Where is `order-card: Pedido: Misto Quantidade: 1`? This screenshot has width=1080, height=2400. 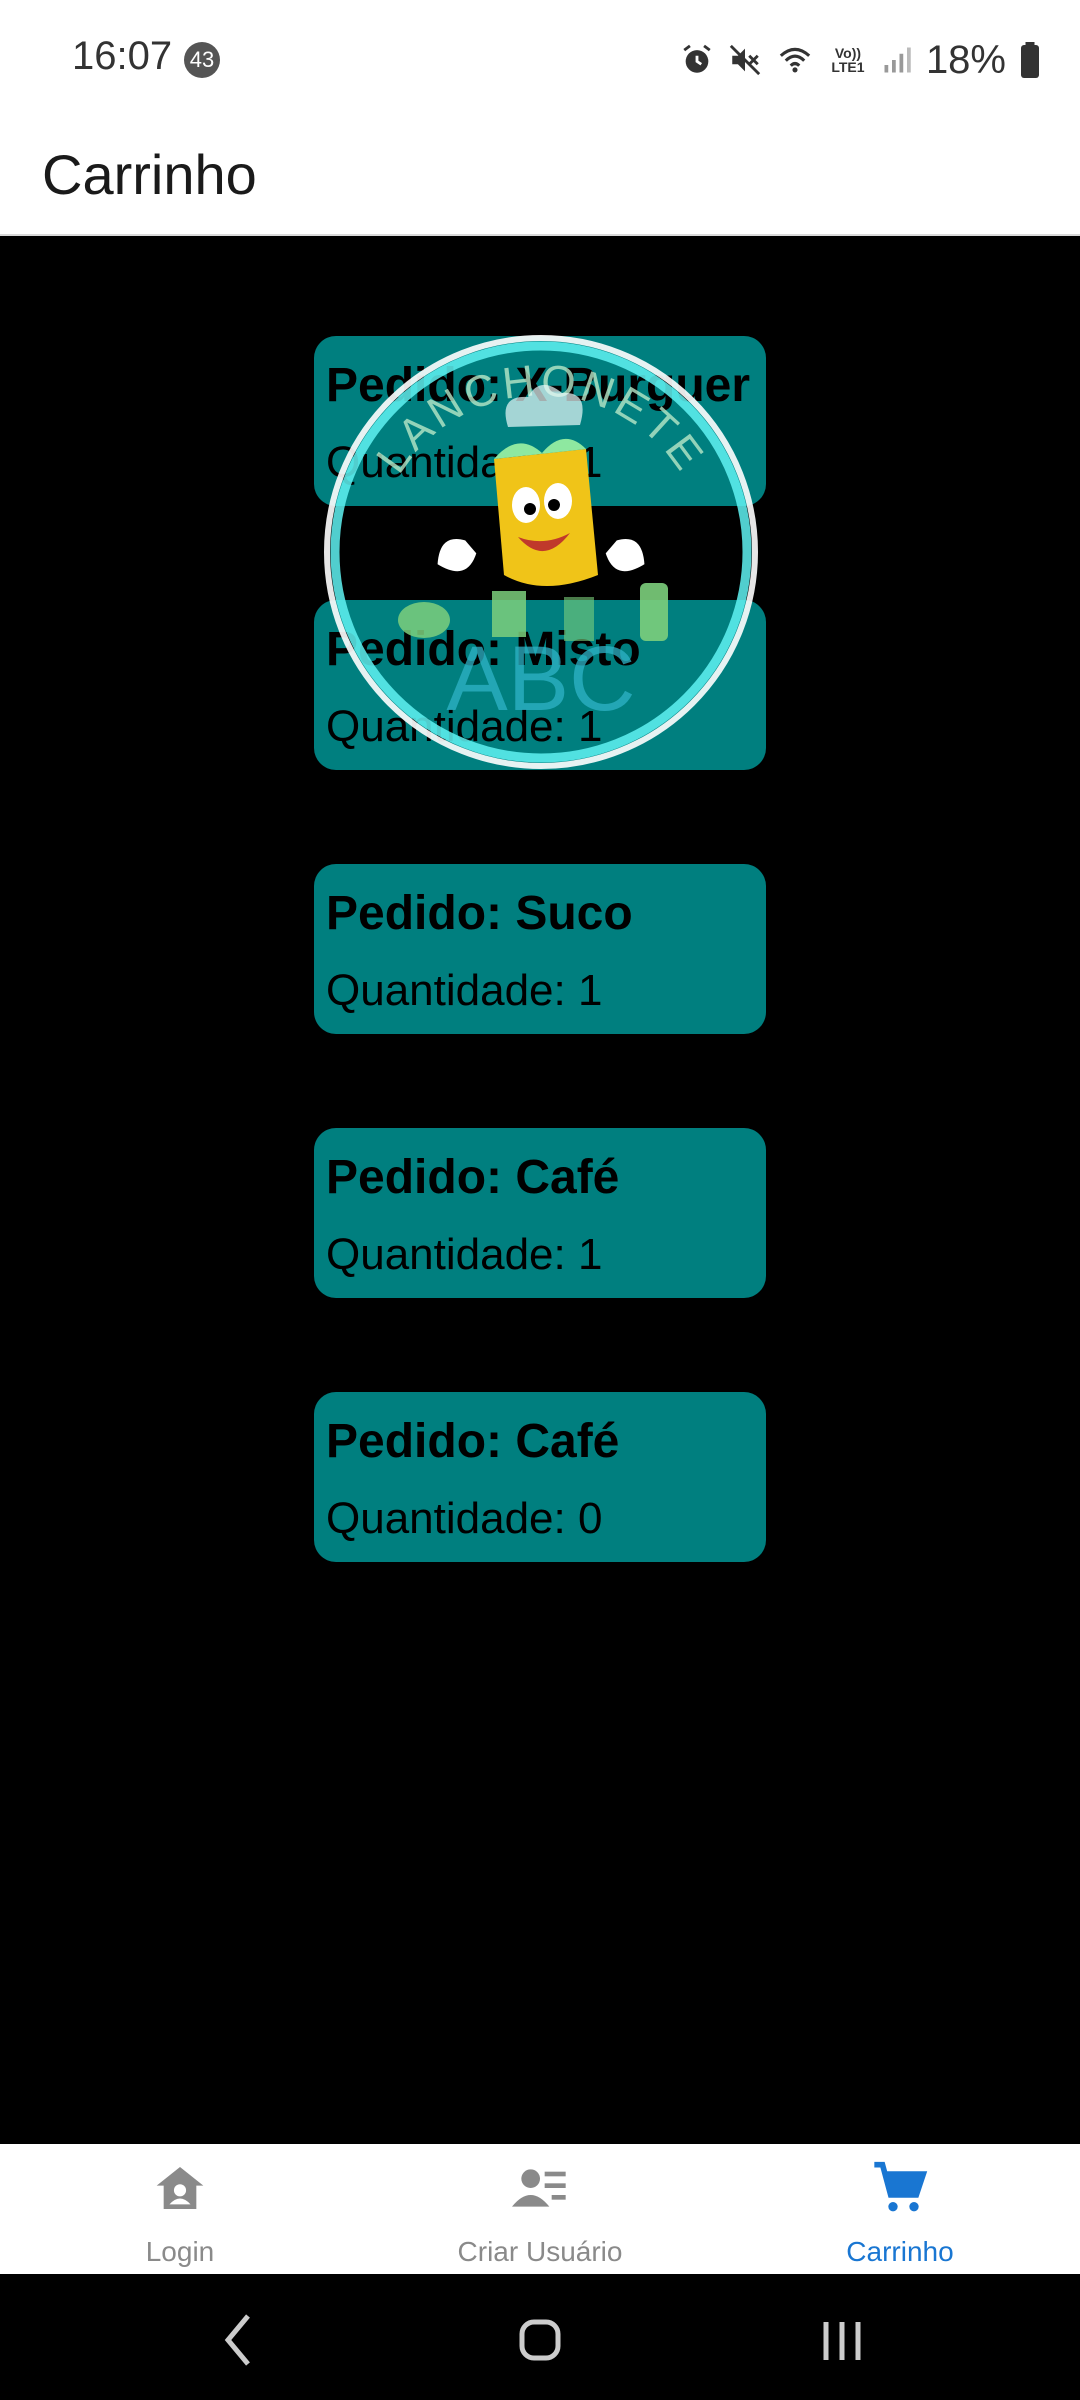 order-card: Pedido: Misto Quantidade: 1 is located at coordinates (540, 685).